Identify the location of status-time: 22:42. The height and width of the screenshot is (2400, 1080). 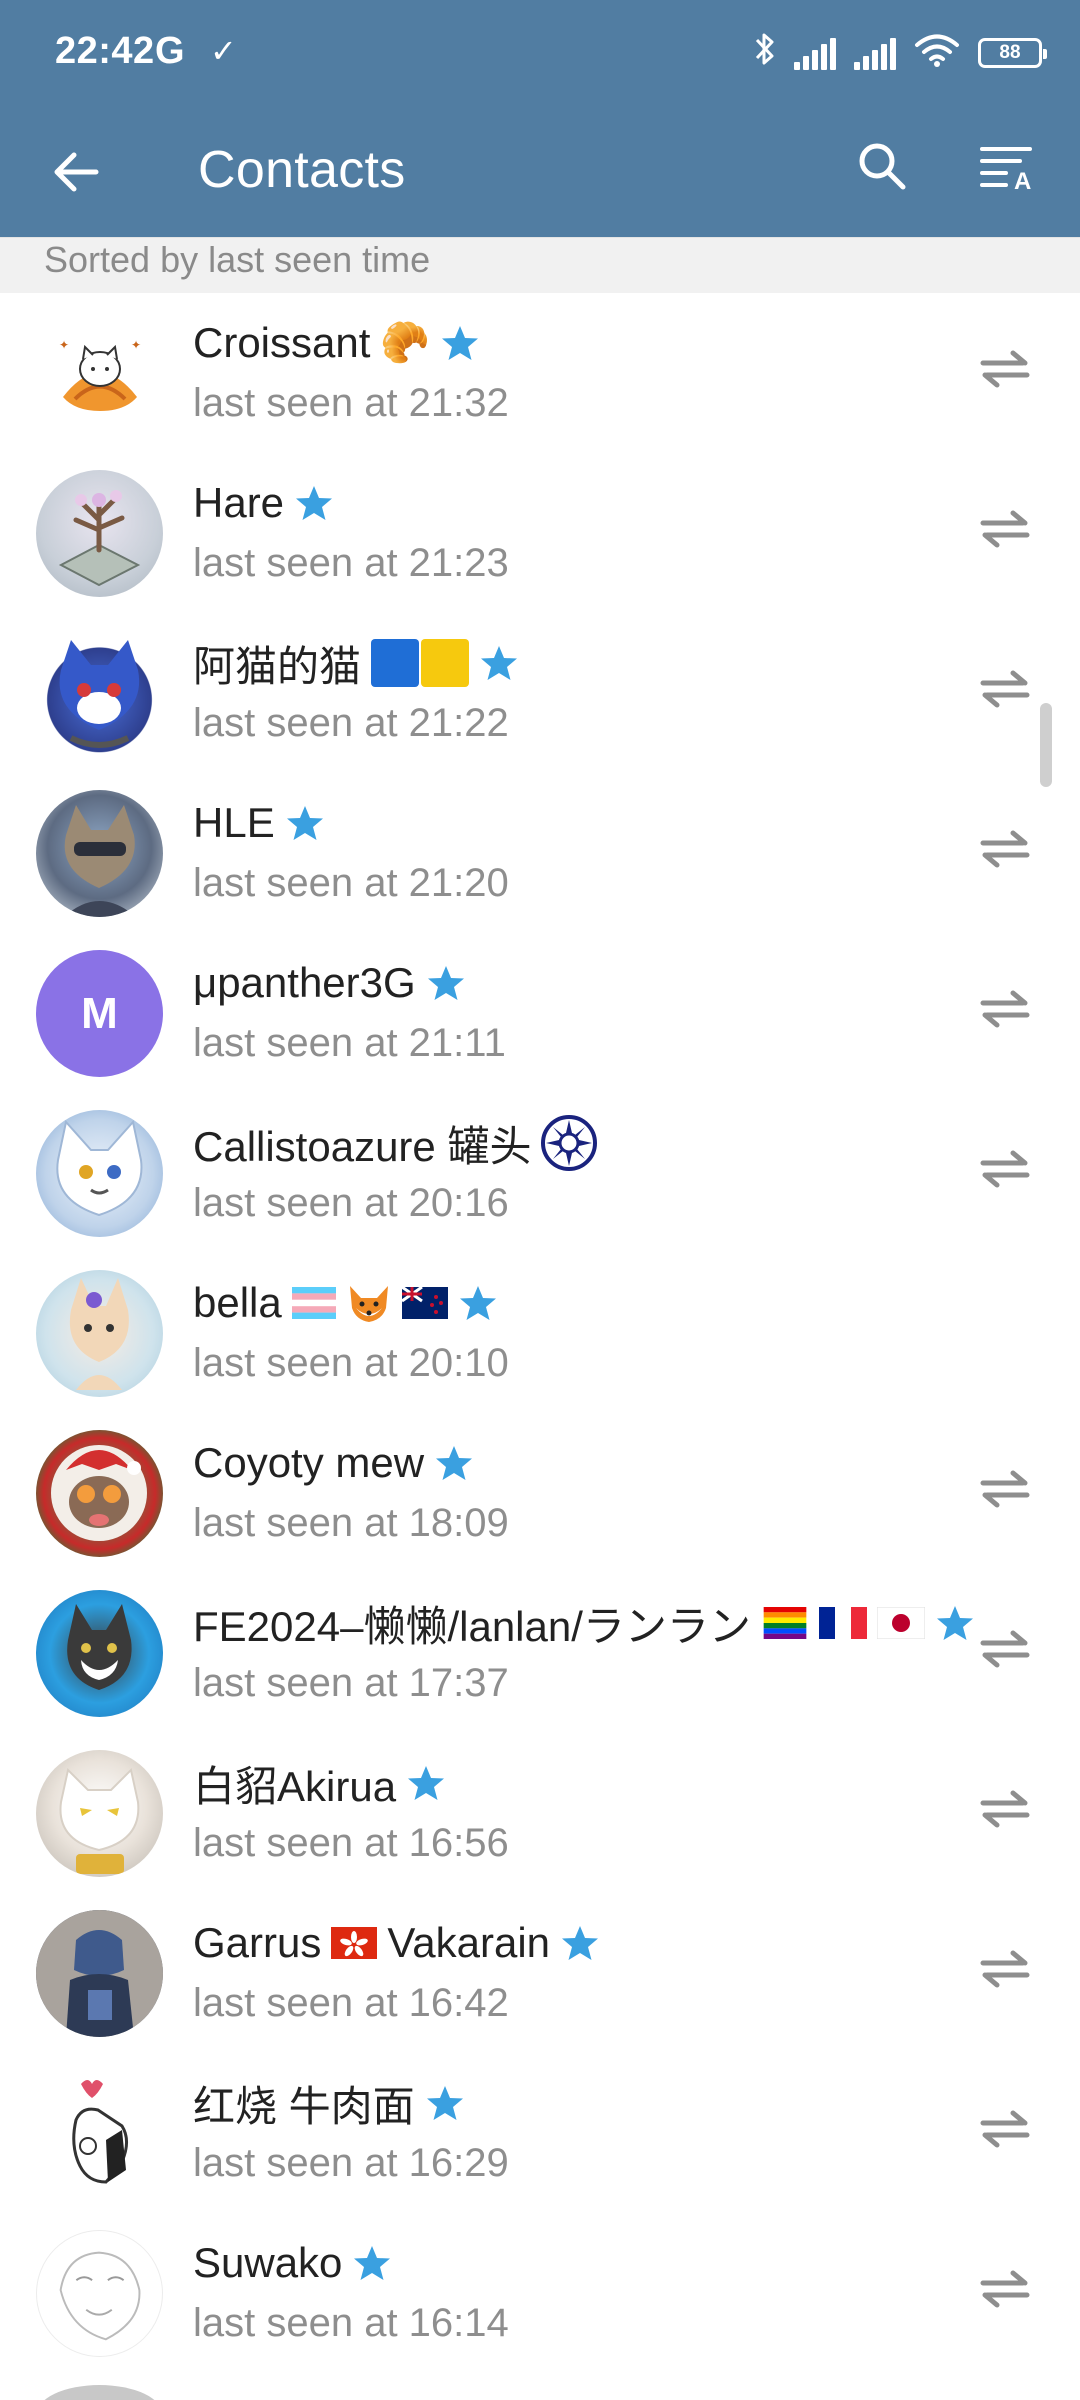
(105, 51).